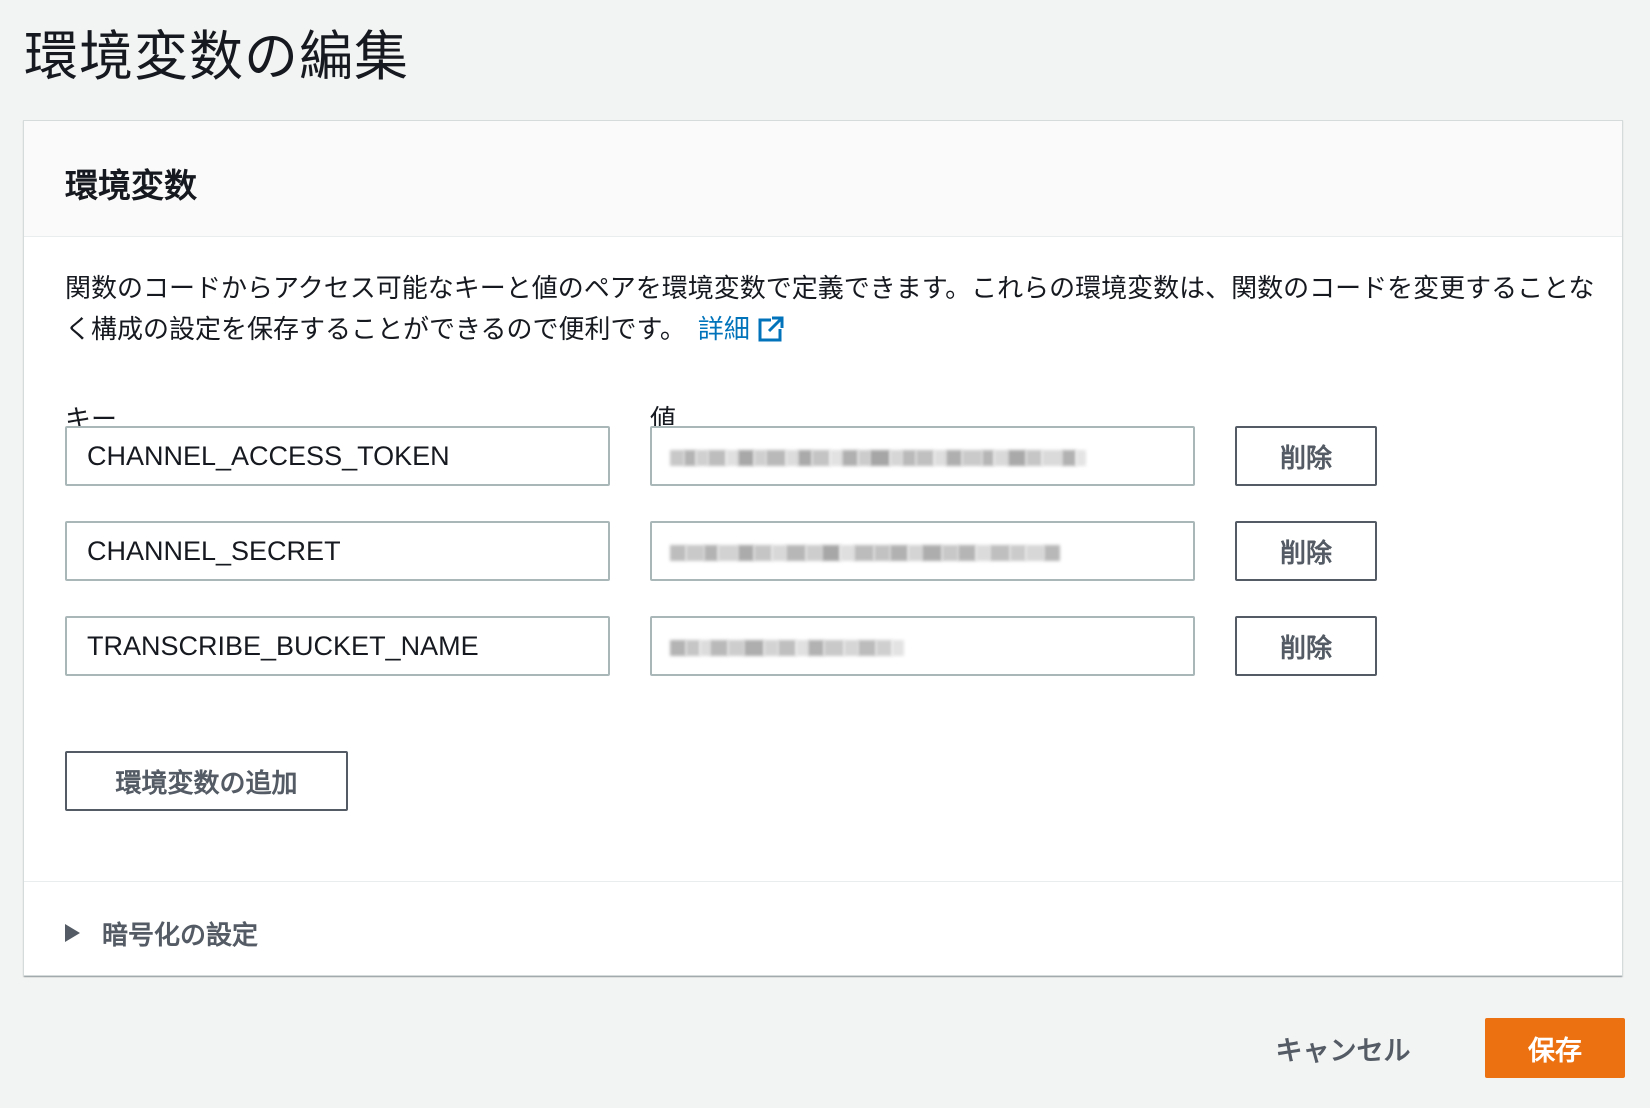 This screenshot has height=1108, width=1650. Describe the element at coordinates (131, 185) in the screenshot. I see `panel-title: 環境変数` at that location.